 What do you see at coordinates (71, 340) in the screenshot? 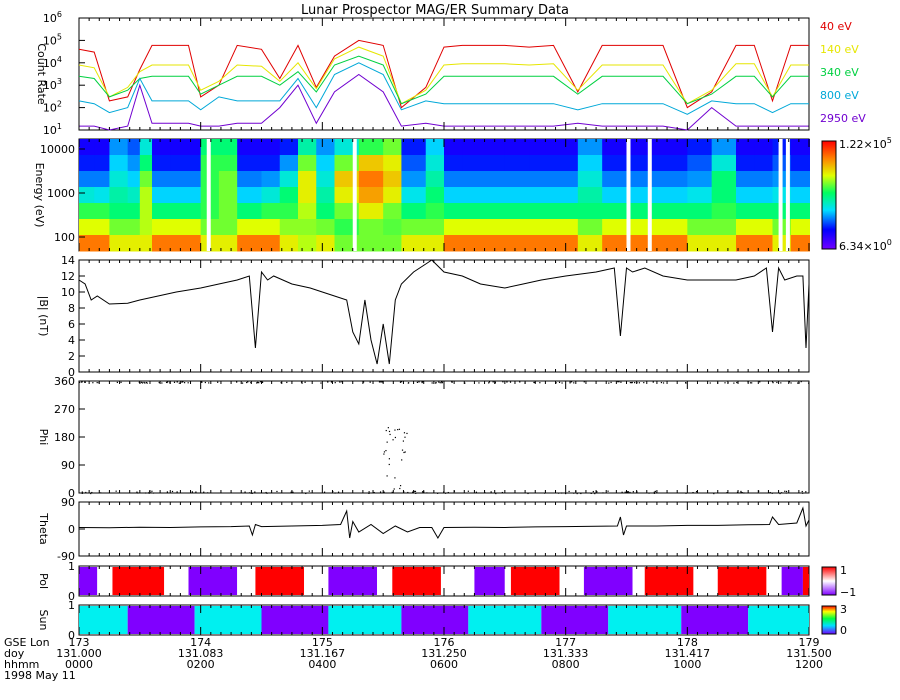
I see `b-ytick-label: 4` at bounding box center [71, 340].